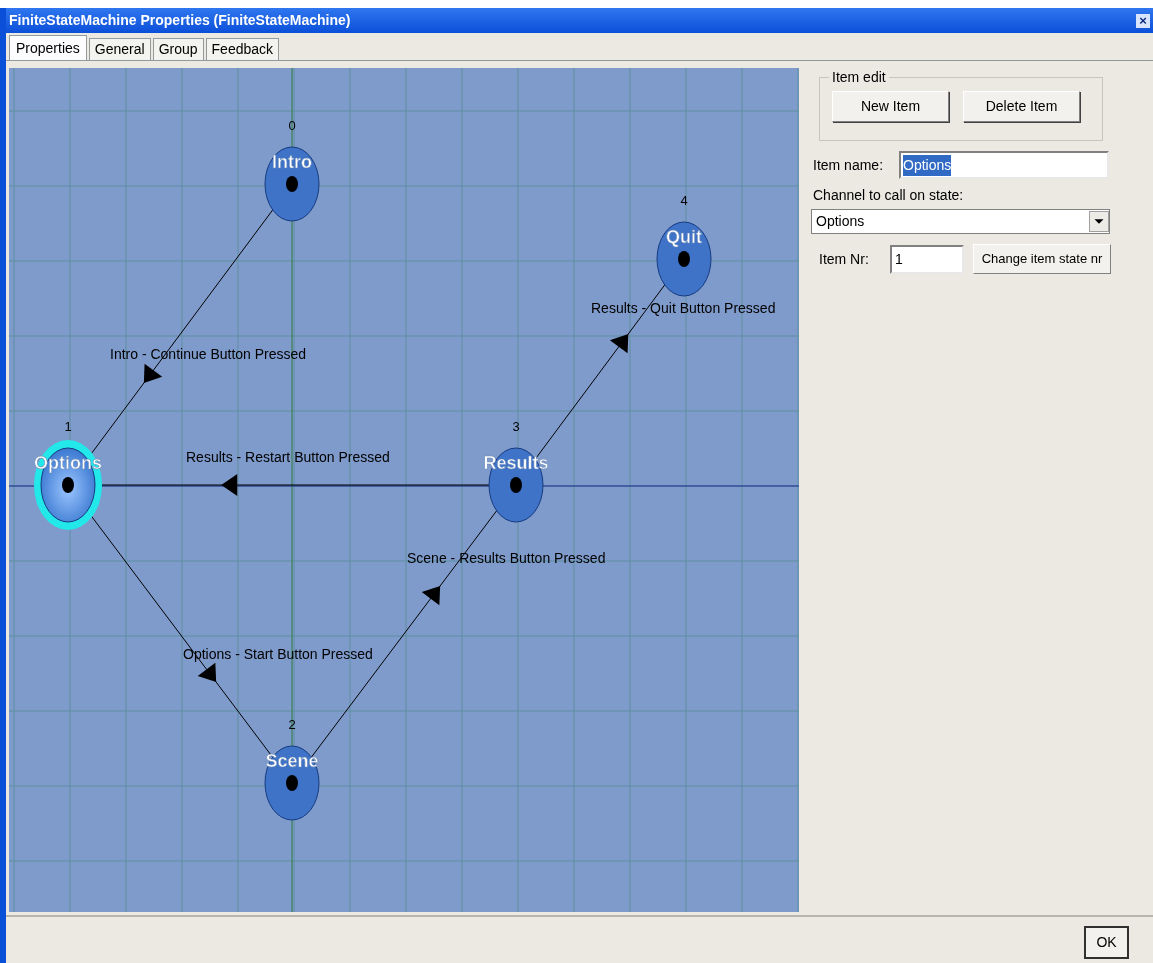 The height and width of the screenshot is (963, 1153). What do you see at coordinates (848, 165) in the screenshot?
I see `item-name-label: Item name:` at bounding box center [848, 165].